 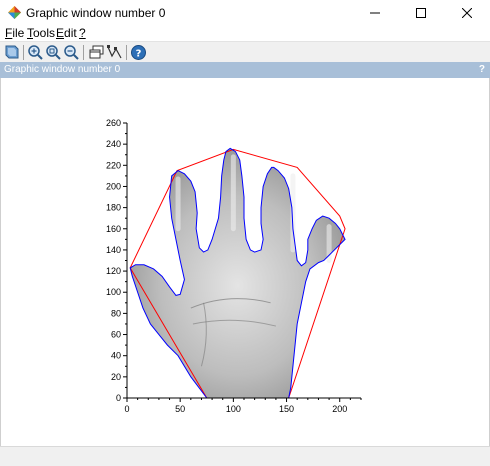 What do you see at coordinates (113, 144) in the screenshot?
I see `y-tick-label: 240` at bounding box center [113, 144].